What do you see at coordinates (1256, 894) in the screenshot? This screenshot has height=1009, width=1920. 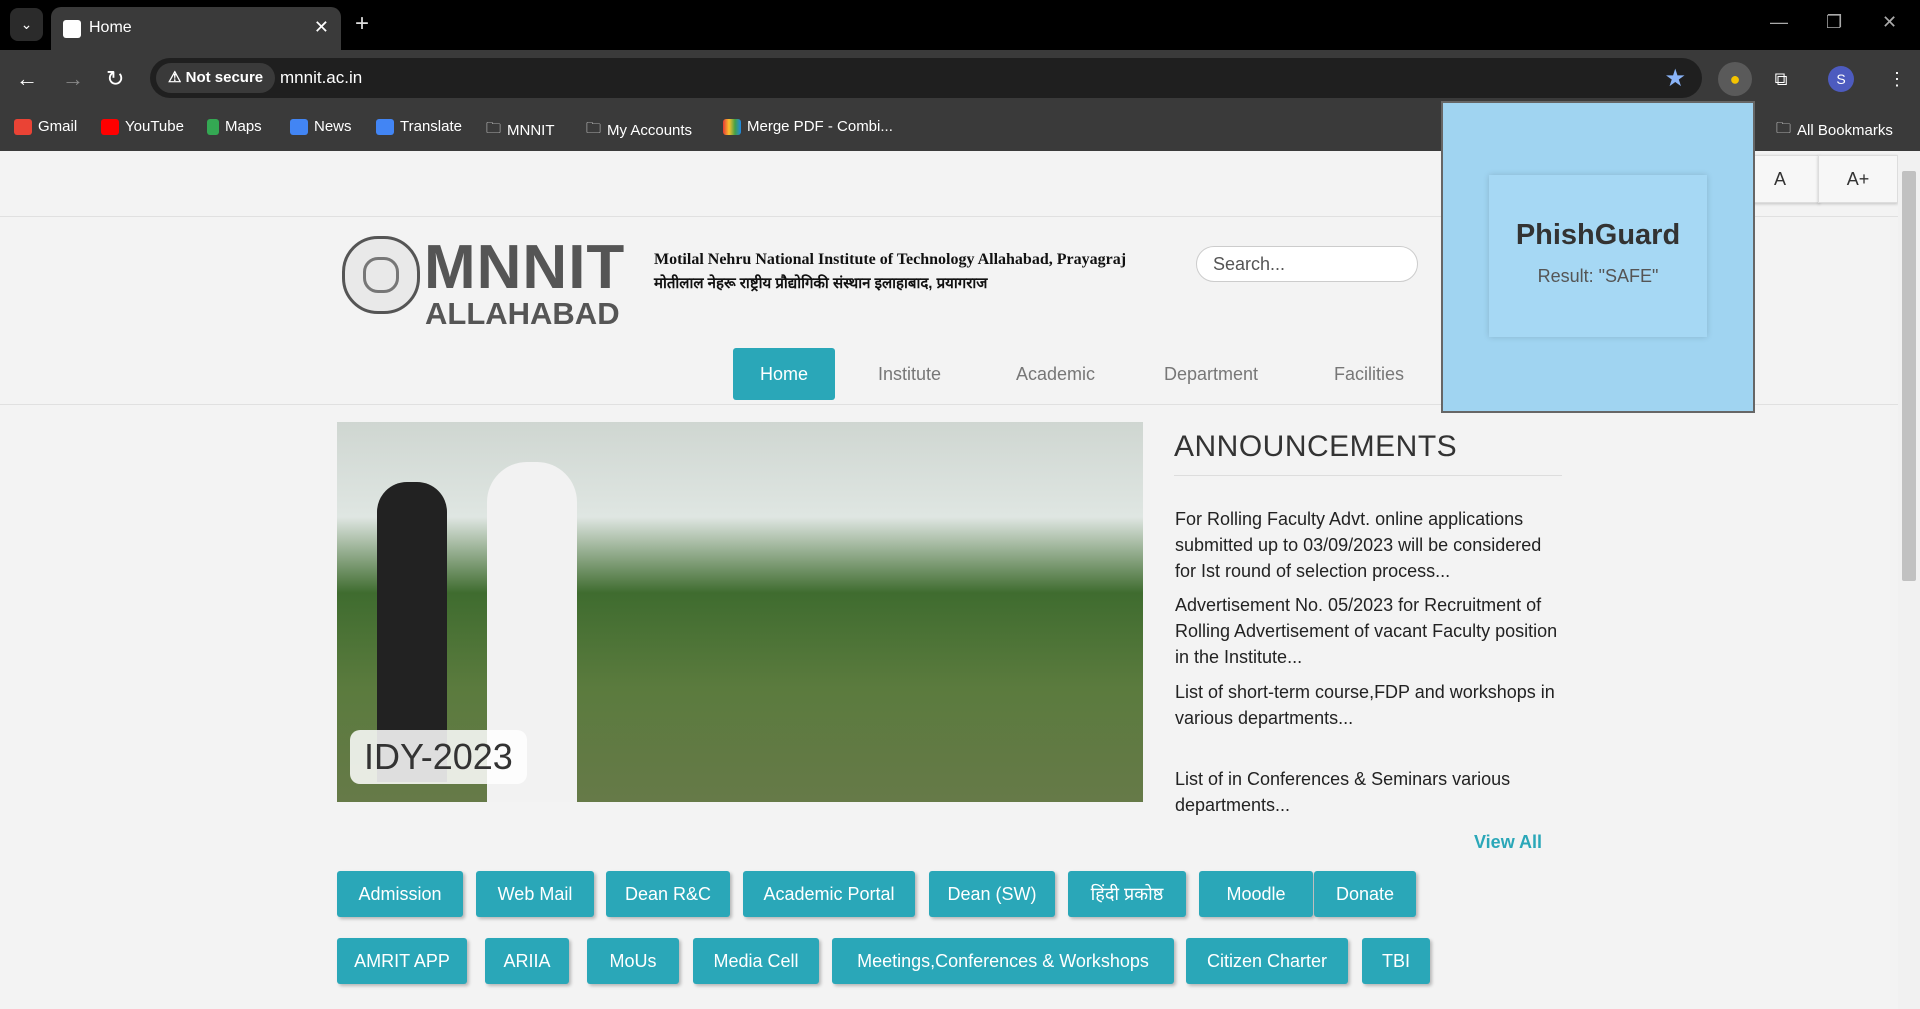 I see `moodle-button: Moodle` at bounding box center [1256, 894].